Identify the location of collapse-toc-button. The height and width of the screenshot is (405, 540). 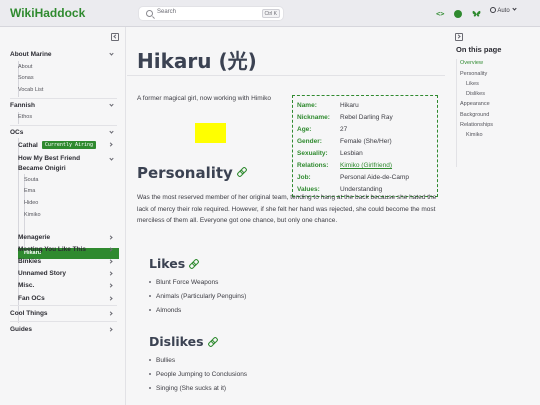
(459, 37).